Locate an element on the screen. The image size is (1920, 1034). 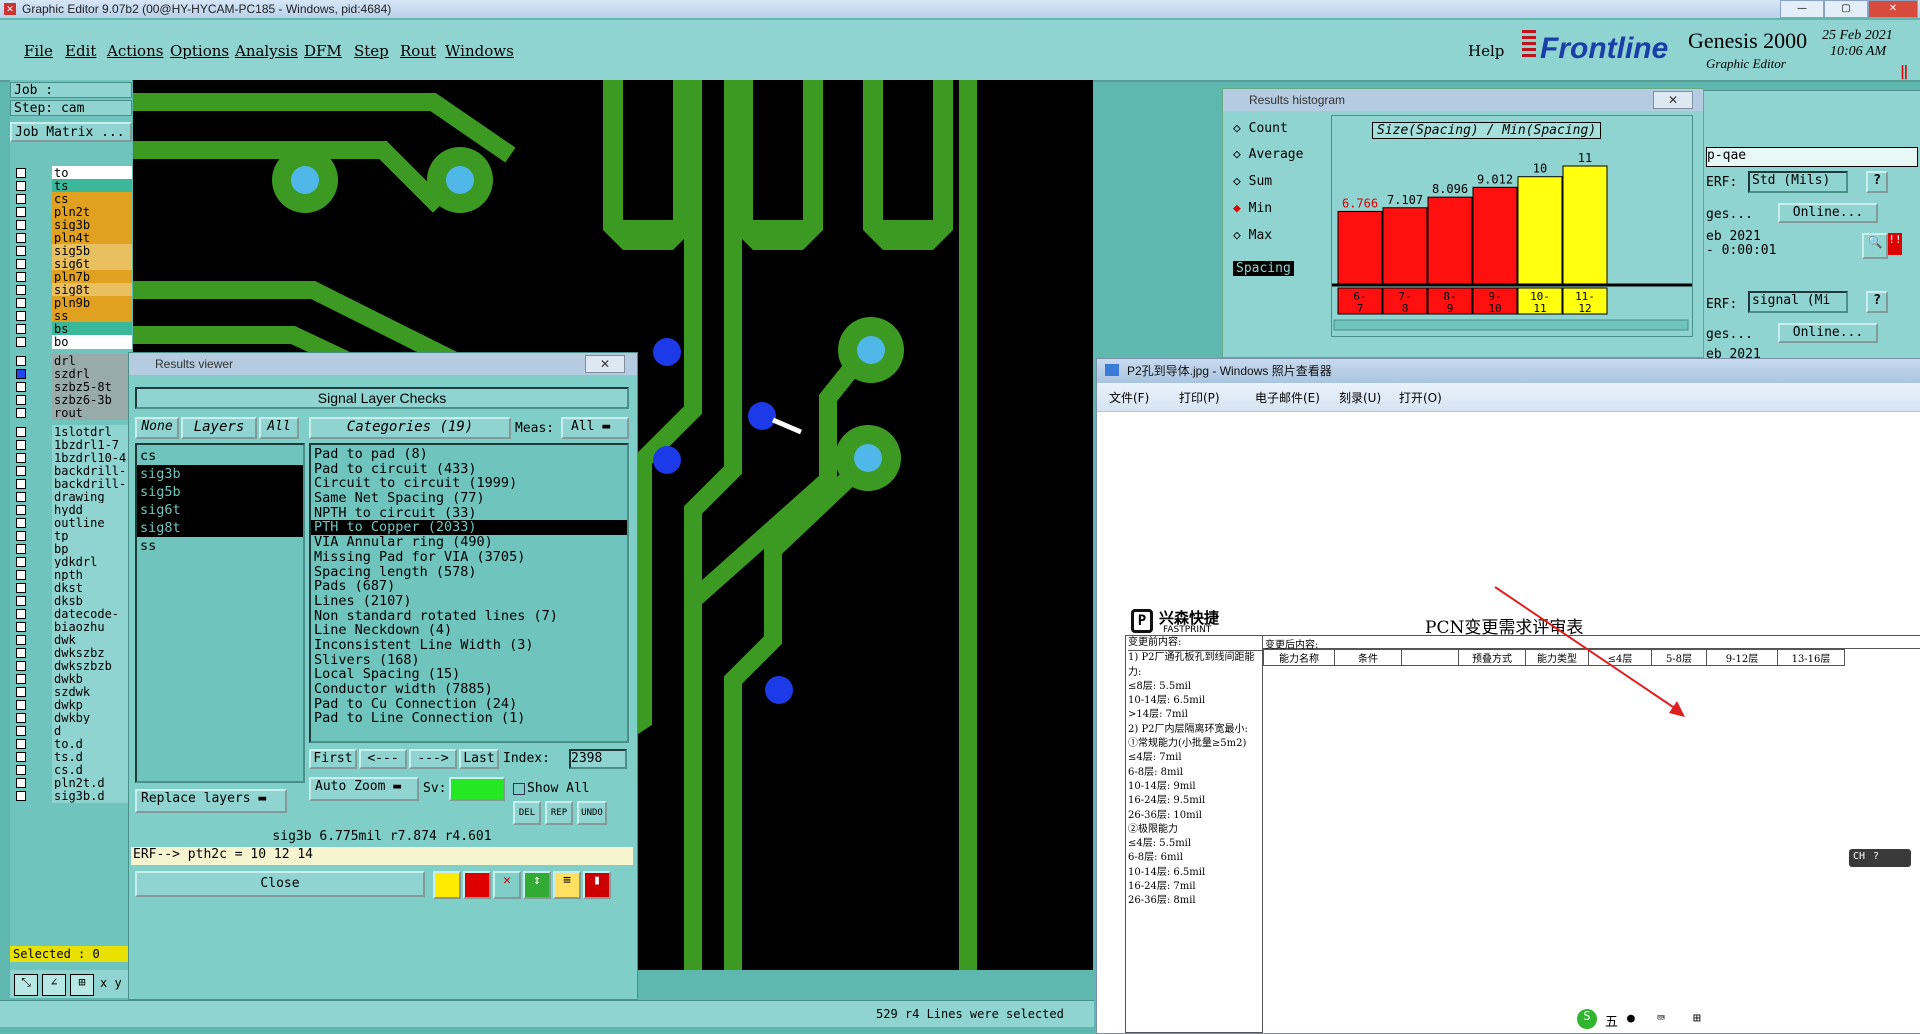
ime-help-icon: ? is located at coordinates (1876, 856).